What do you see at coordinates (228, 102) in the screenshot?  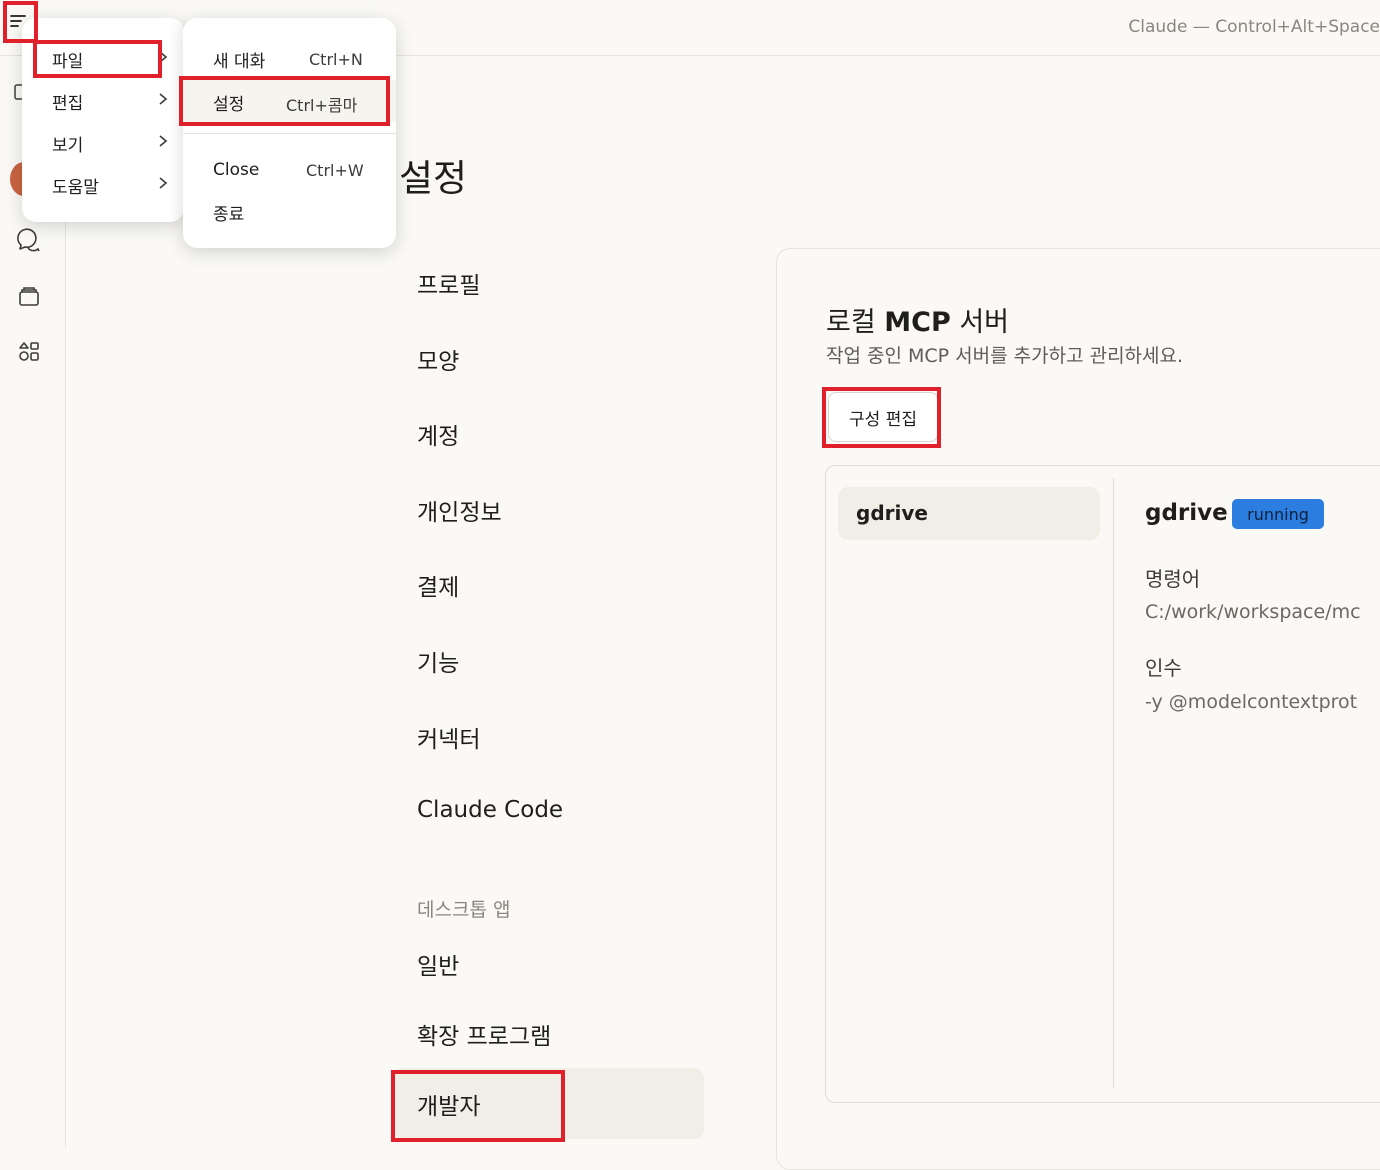 I see `submenu-item-settings: 설정` at bounding box center [228, 102].